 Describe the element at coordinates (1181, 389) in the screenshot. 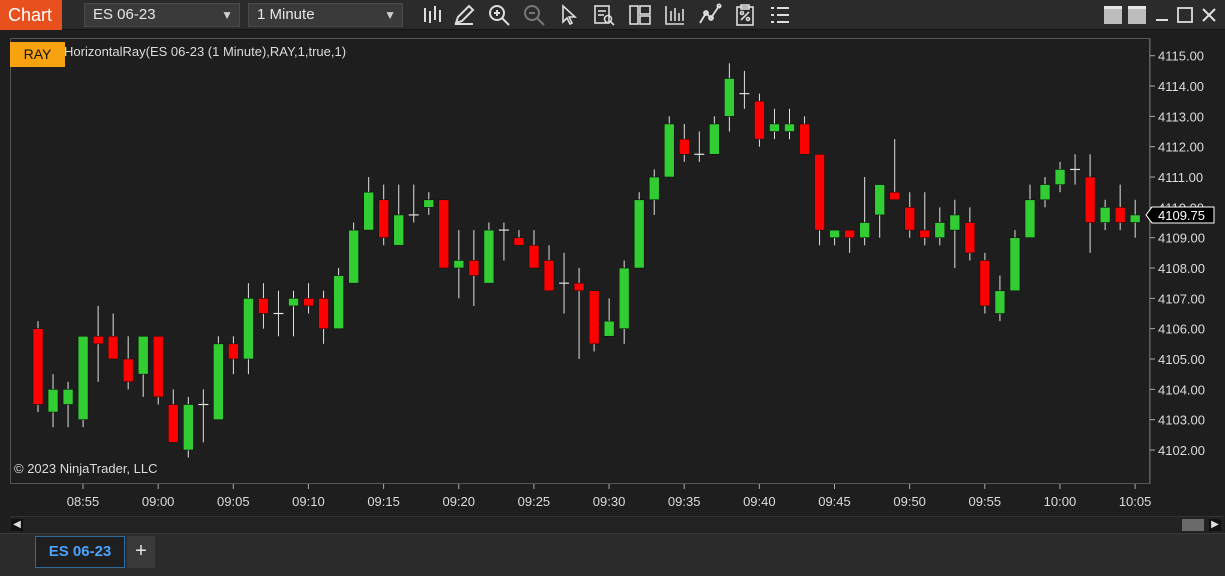

I see `y-tick-label: 4104.00` at that location.